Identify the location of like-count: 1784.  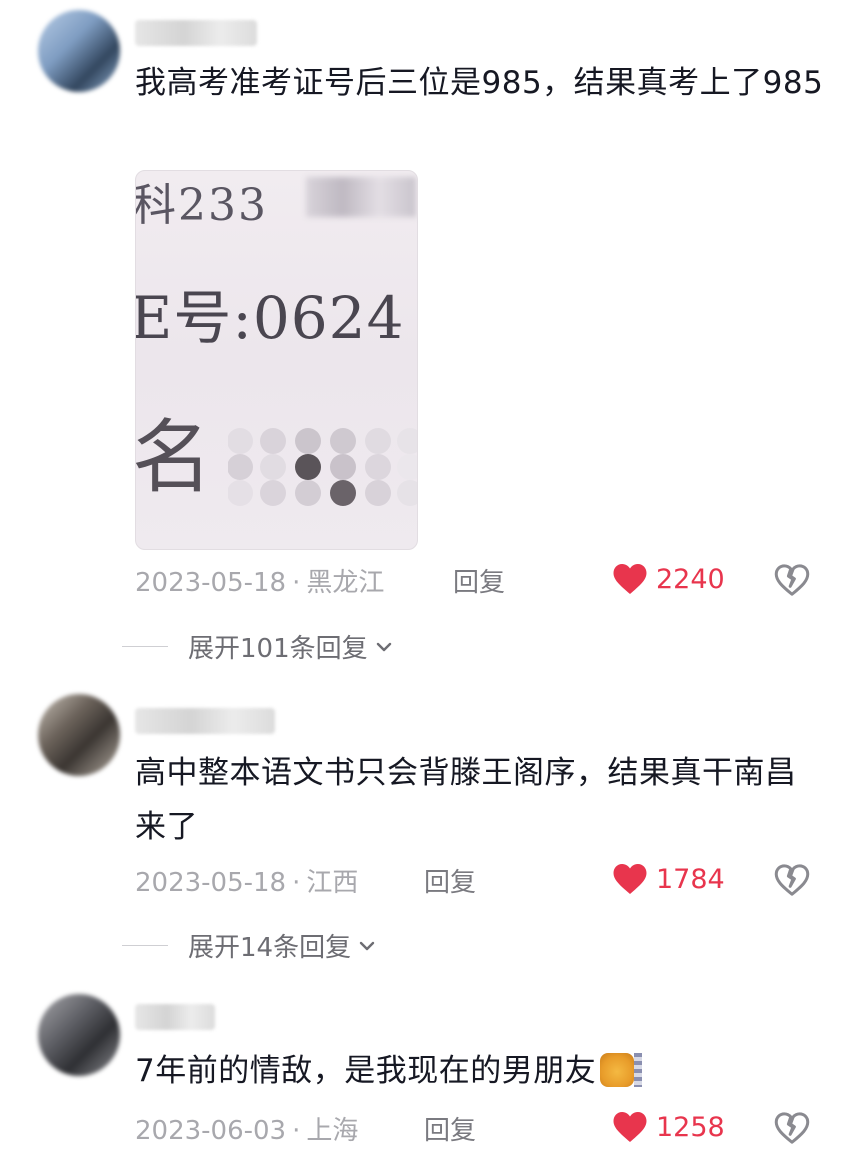
(690, 879).